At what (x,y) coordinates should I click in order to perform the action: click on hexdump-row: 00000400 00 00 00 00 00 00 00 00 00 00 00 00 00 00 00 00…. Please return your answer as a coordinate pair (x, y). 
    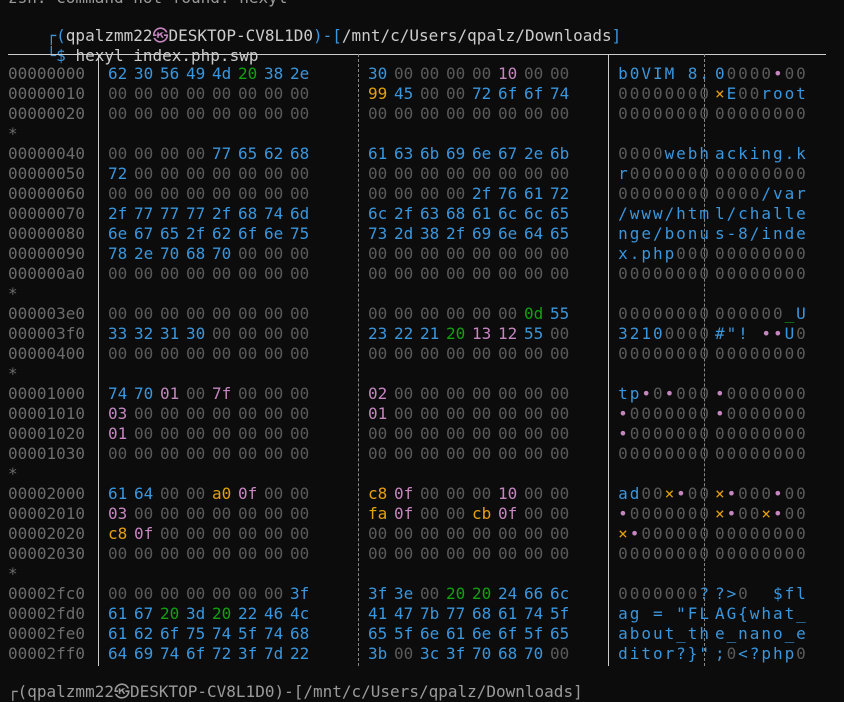
    Looking at the image, I should click on (423, 354).